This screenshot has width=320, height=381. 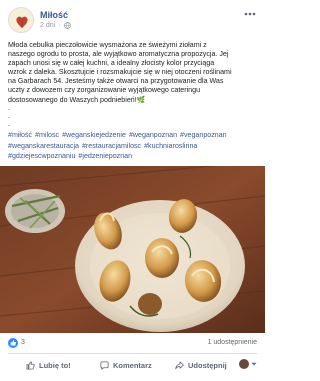 I want to click on comment-label: Komentarz, so click(x=132, y=365).